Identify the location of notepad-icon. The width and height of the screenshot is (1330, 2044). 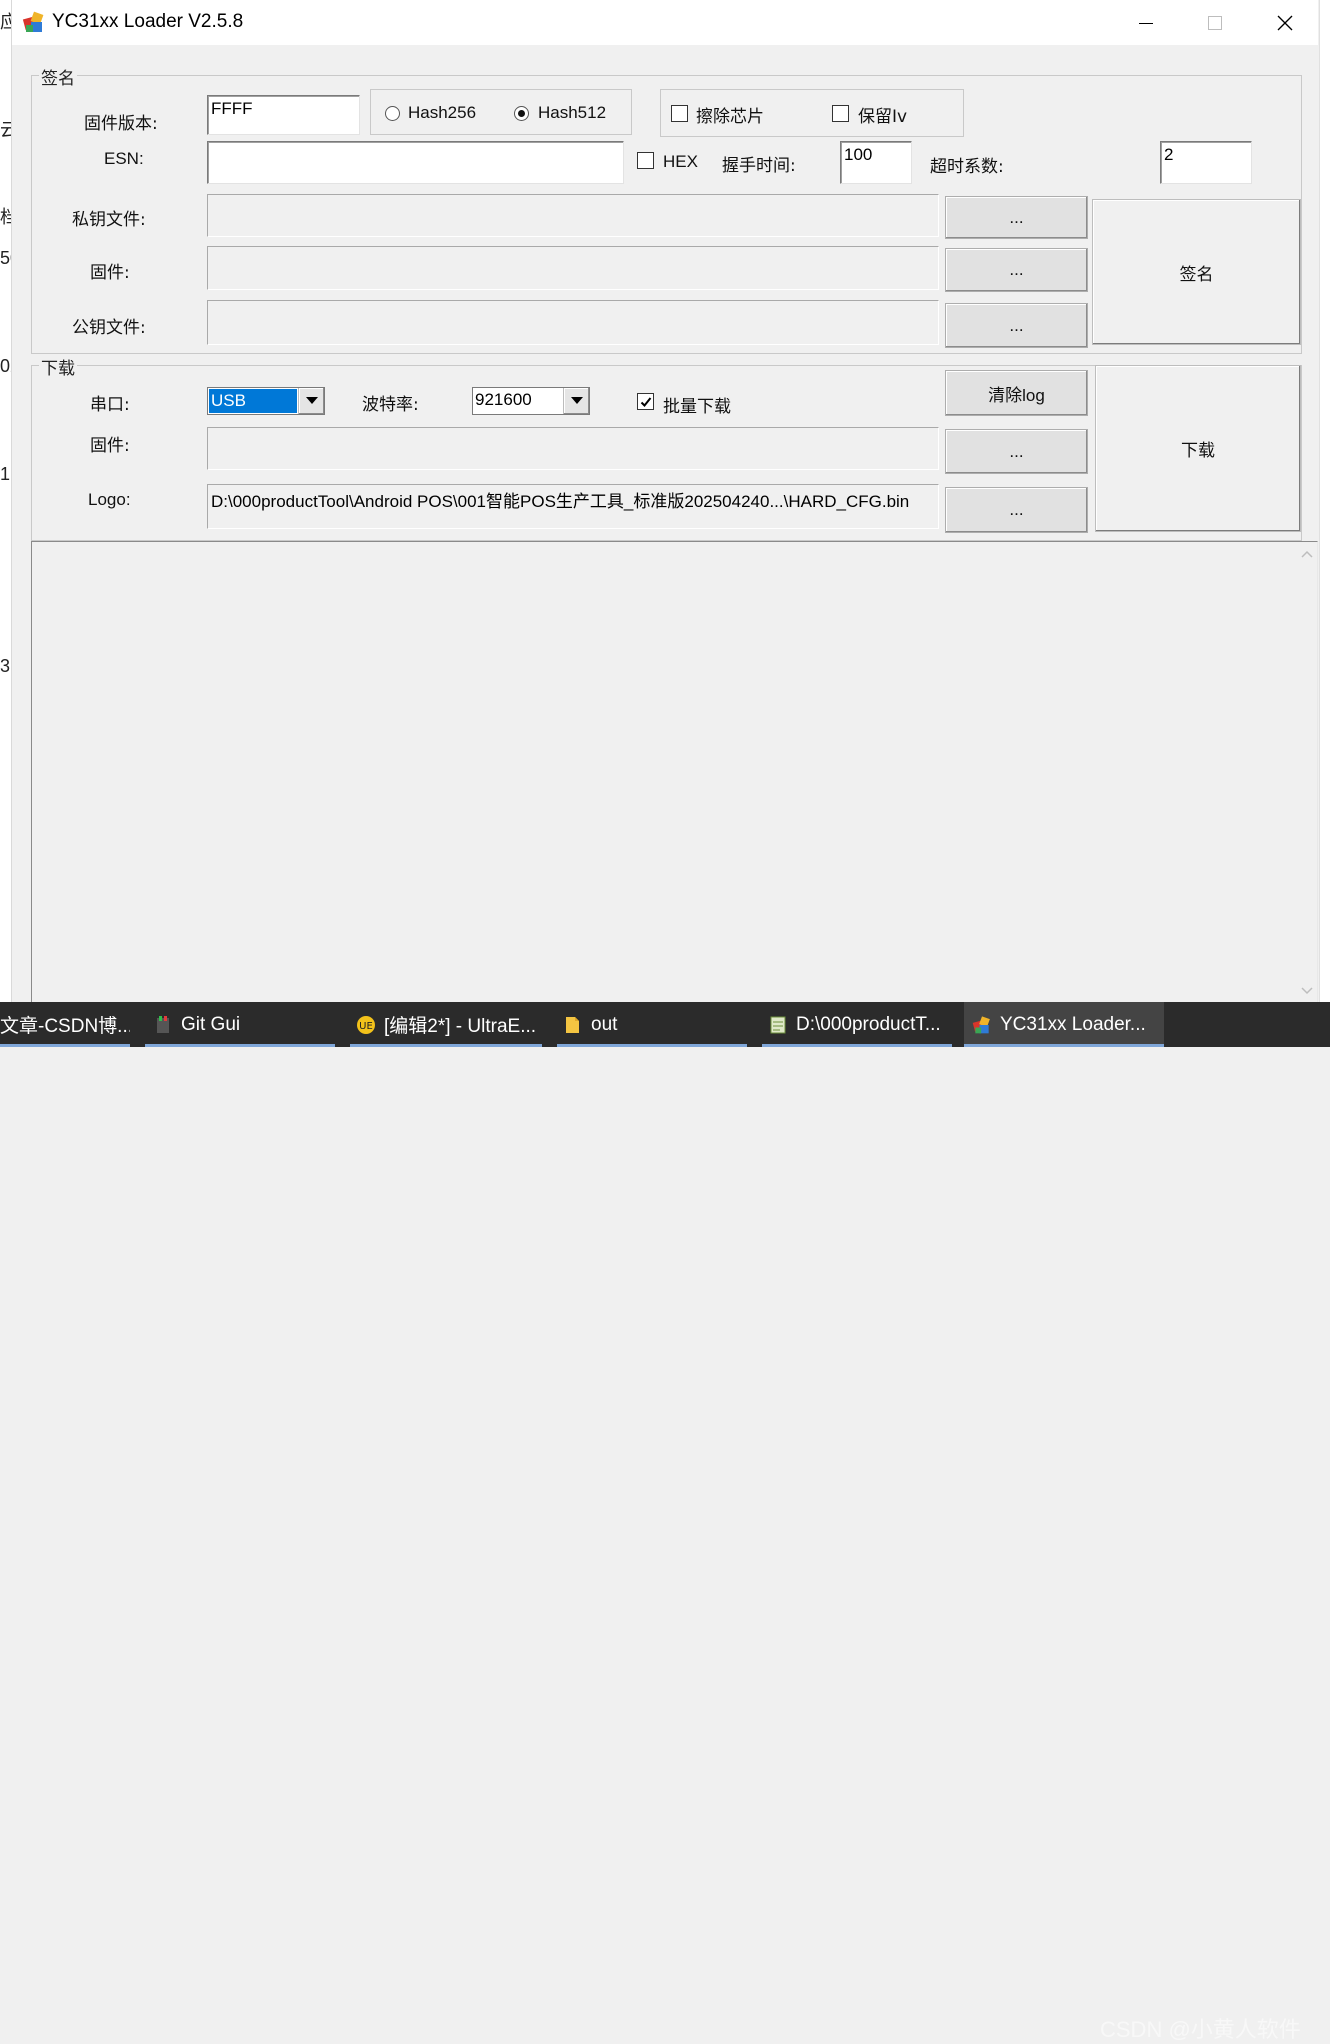
(778, 1024).